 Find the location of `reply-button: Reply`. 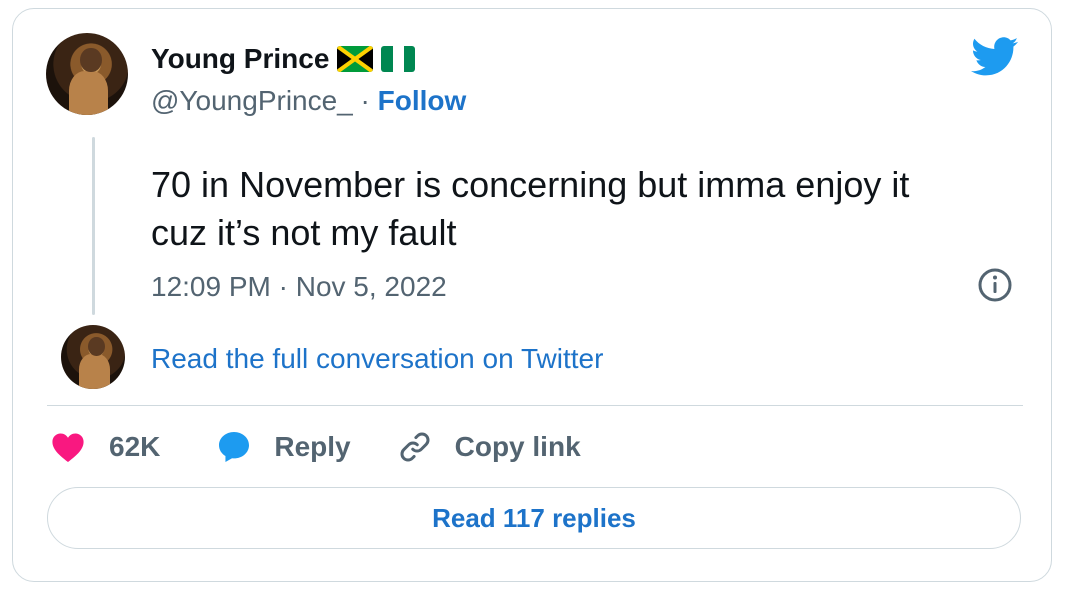

reply-button: Reply is located at coordinates (283, 447).